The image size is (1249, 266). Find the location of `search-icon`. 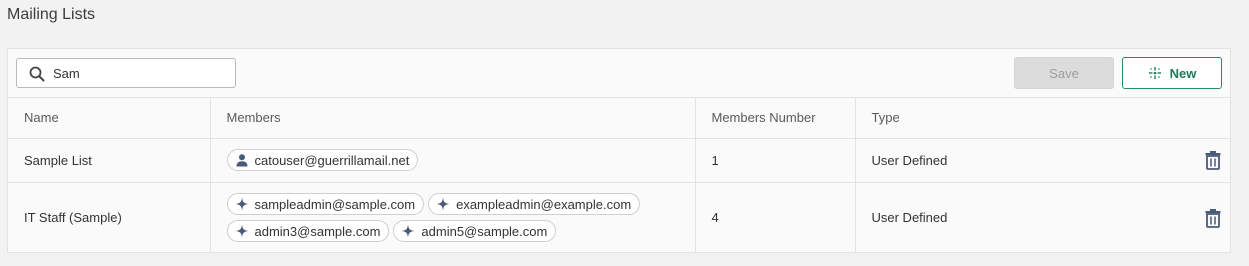

search-icon is located at coordinates (37, 74).